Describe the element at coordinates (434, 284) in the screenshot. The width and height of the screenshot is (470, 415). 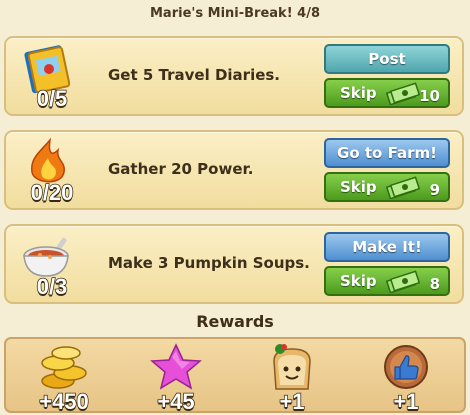
I see `skip-cost: 8` at that location.